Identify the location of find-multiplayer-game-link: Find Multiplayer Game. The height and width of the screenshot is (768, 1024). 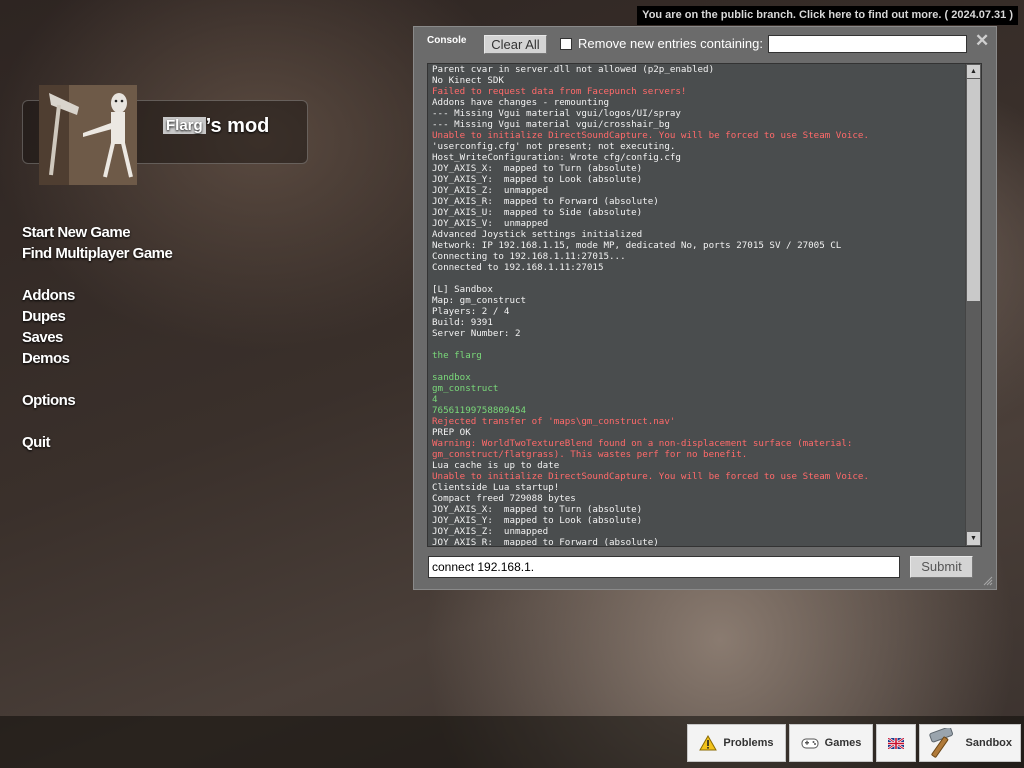
(97, 253).